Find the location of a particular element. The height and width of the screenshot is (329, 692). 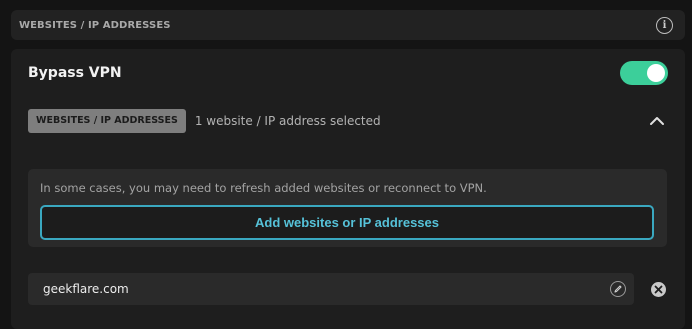

chevron-up-icon is located at coordinates (657, 121).